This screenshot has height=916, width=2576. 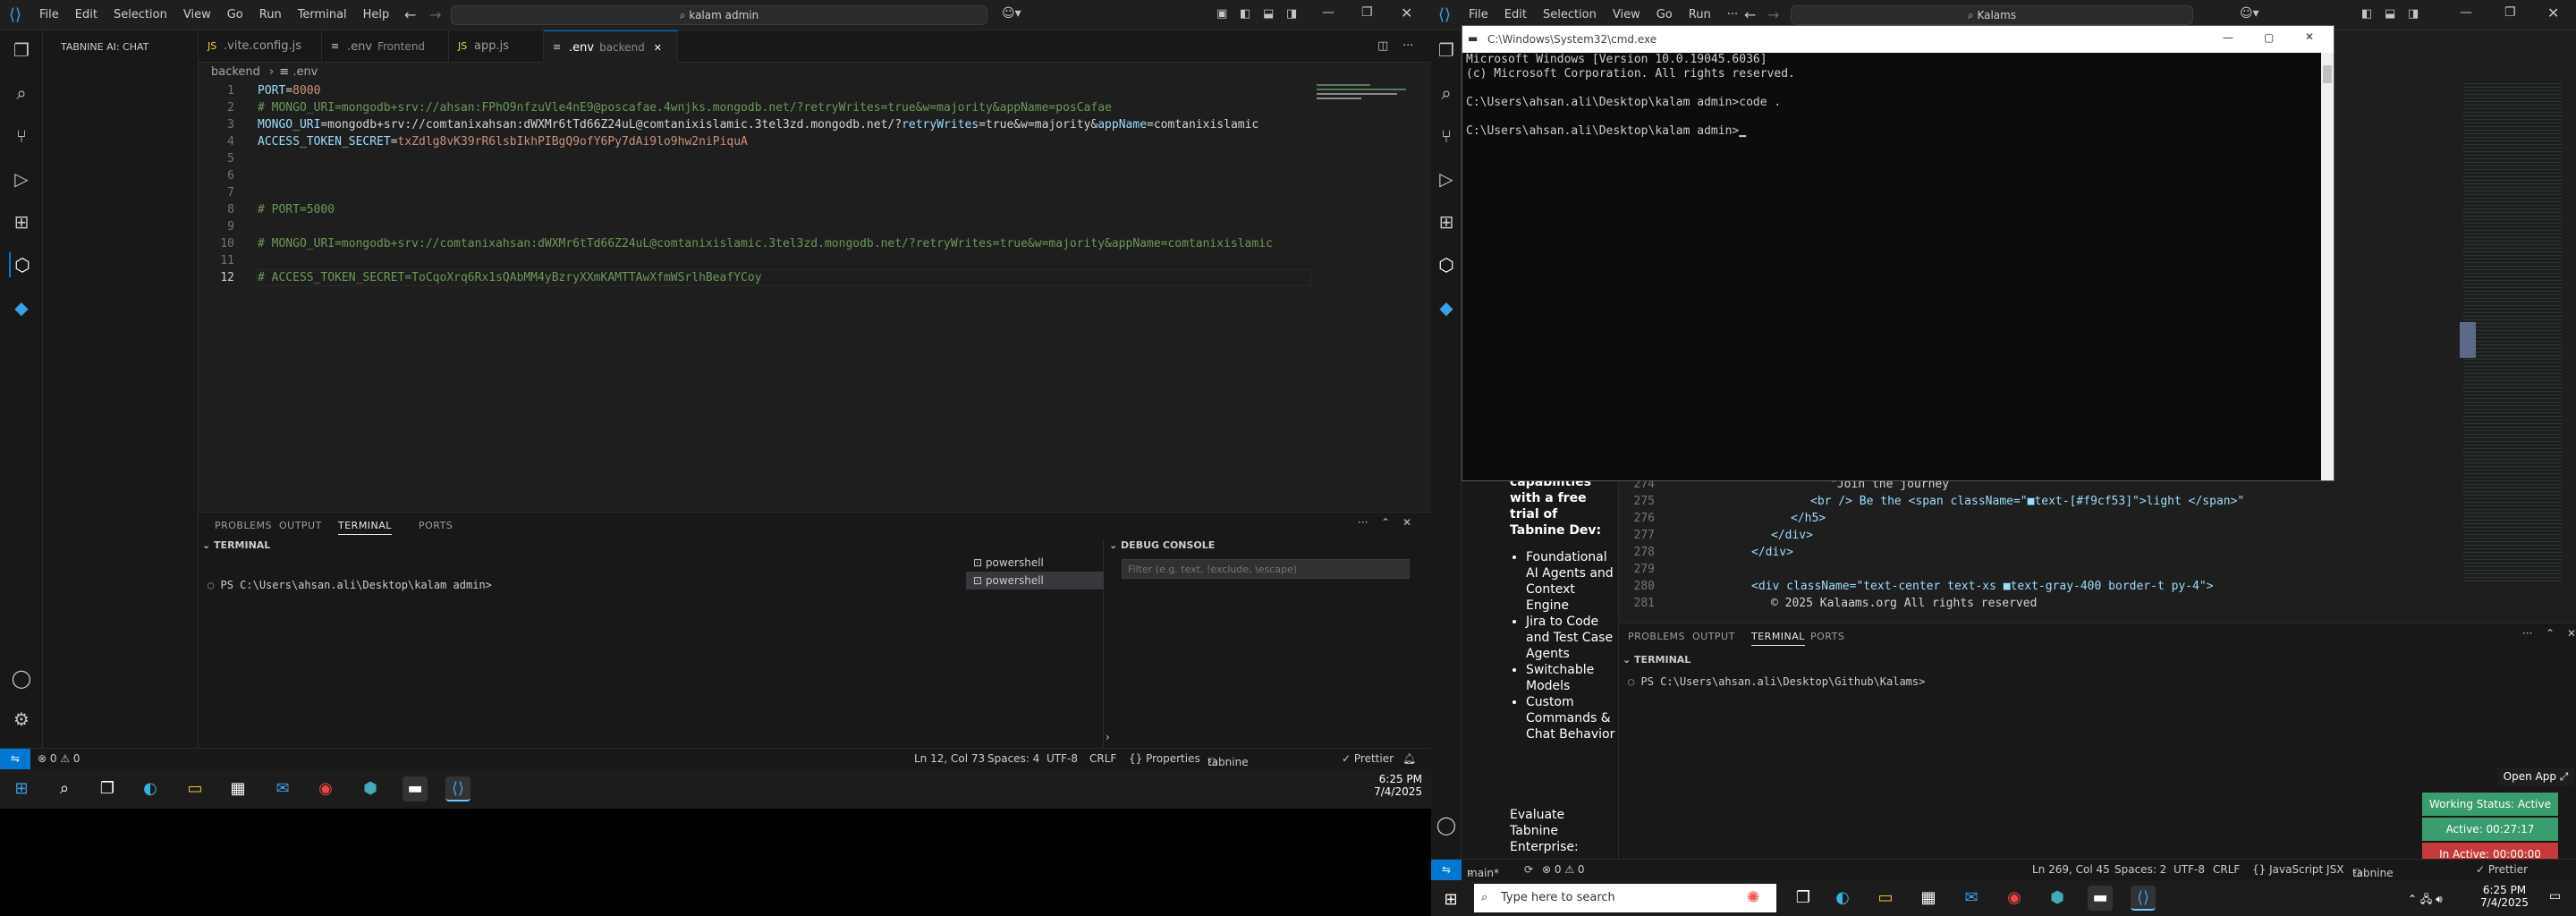 What do you see at coordinates (150, 789) in the screenshot?
I see `edge-icon: ◐` at bounding box center [150, 789].